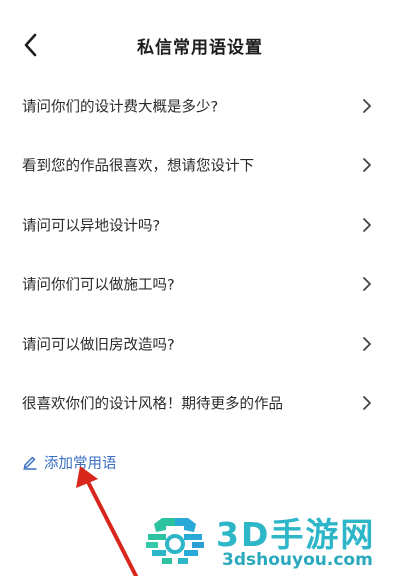 The width and height of the screenshot is (400, 576). What do you see at coordinates (296, 534) in the screenshot?
I see `watermark-brand: 3D手游网` at bounding box center [296, 534].